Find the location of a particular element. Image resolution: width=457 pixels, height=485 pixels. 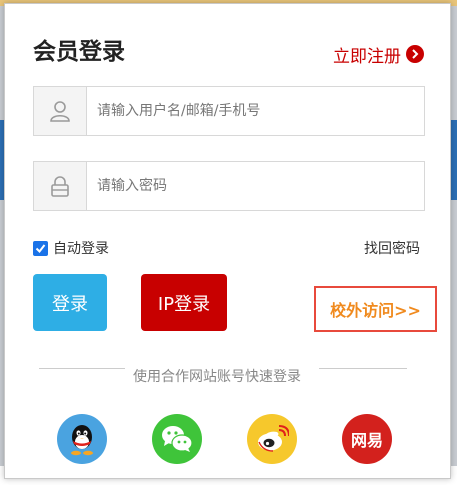

register-label: 立即注册 is located at coordinates (367, 56).